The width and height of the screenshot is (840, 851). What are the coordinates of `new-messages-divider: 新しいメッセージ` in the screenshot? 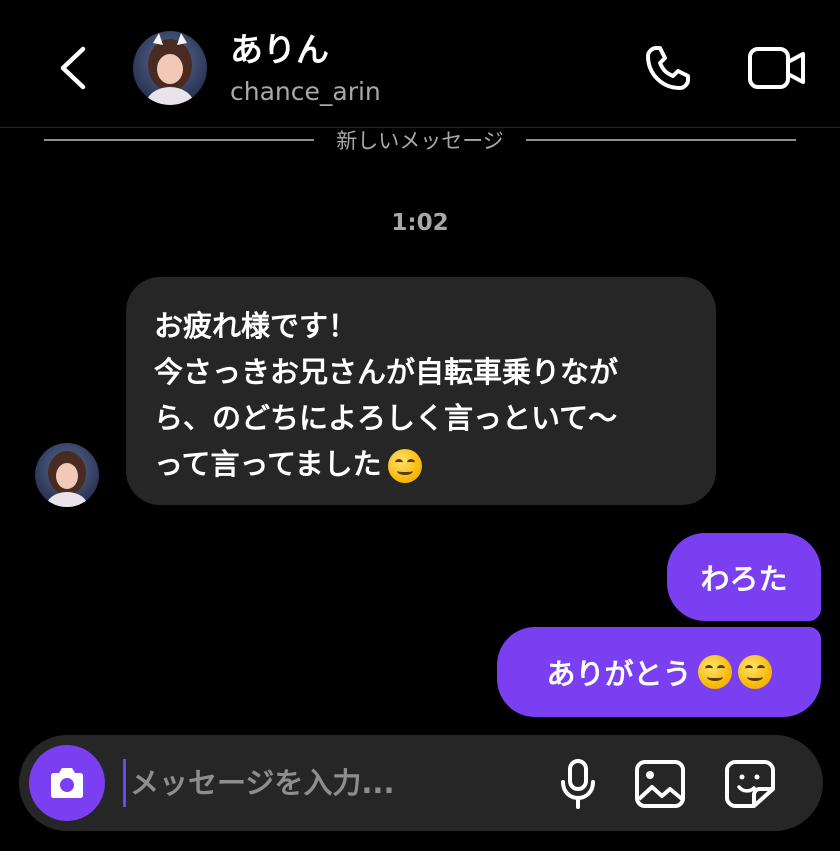 It's located at (420, 140).